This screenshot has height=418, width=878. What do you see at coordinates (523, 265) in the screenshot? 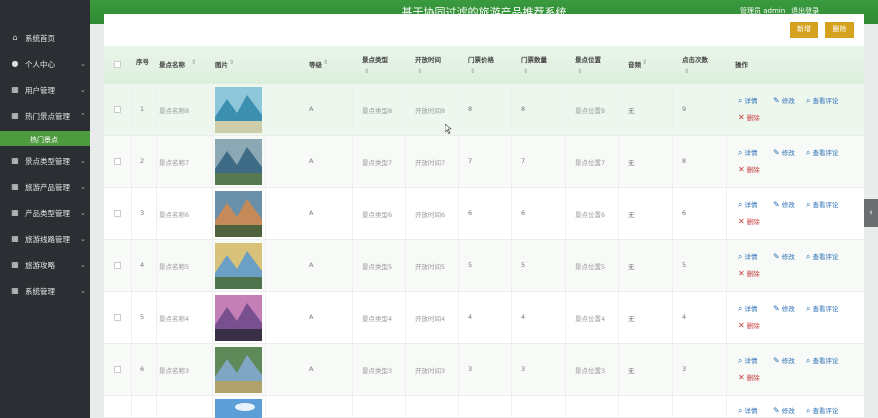
I see `cell-qty: 5` at bounding box center [523, 265].